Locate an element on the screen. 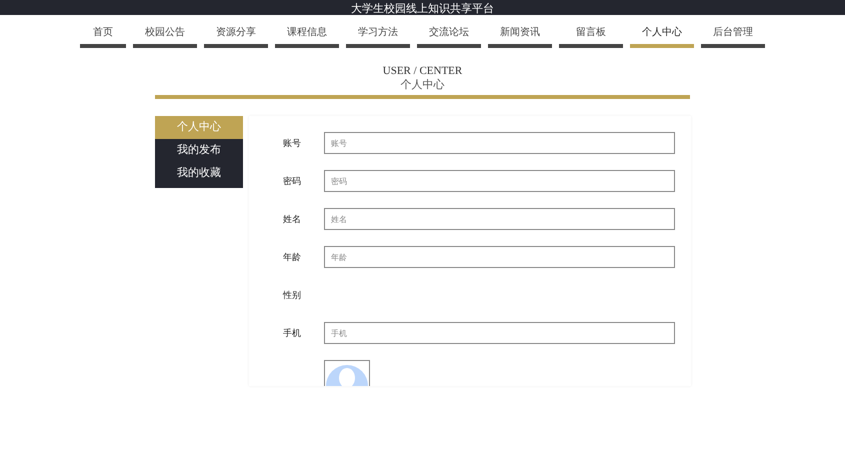  nav-tab: 个人中心 is located at coordinates (662, 35).